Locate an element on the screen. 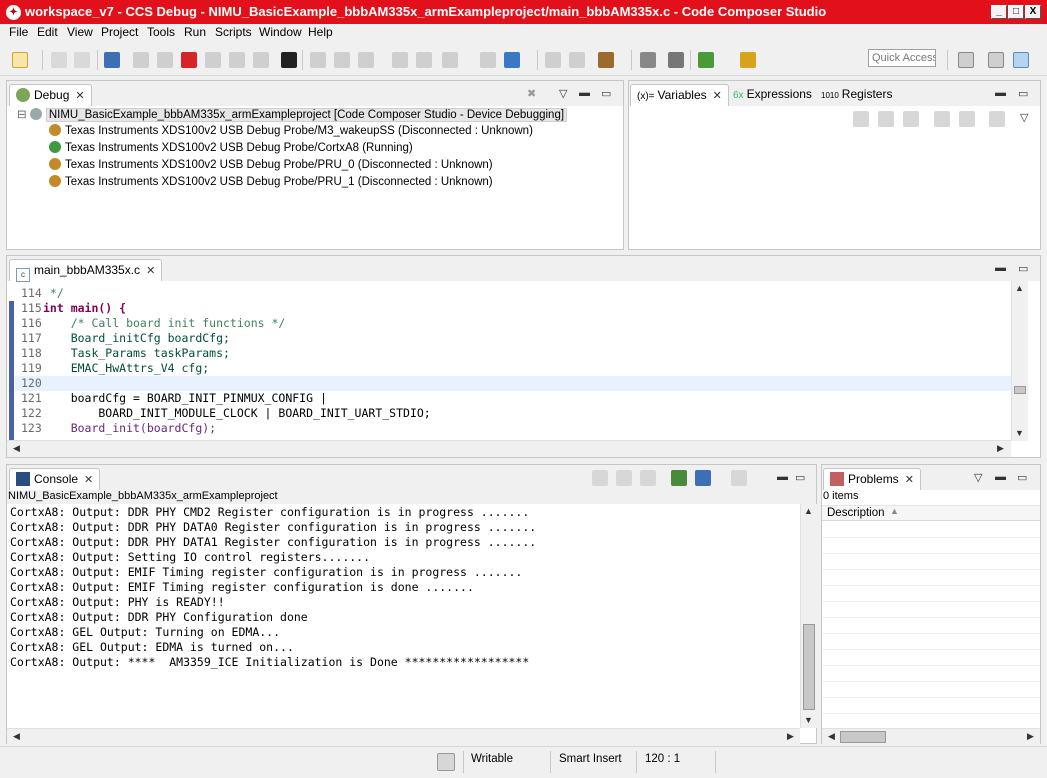 The height and width of the screenshot is (778, 1047). load-program-icon is located at coordinates (342, 60).